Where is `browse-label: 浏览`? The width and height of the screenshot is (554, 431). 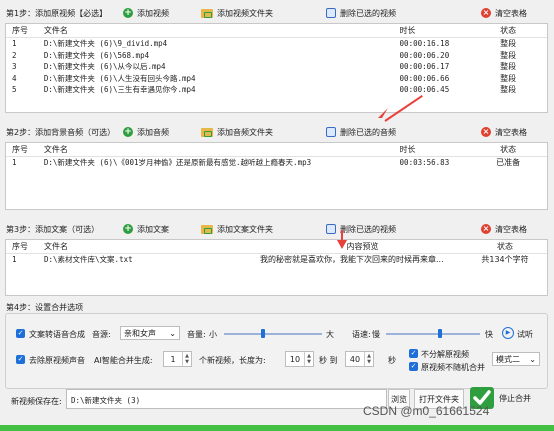
browse-label: 浏览 is located at coordinates (399, 399).